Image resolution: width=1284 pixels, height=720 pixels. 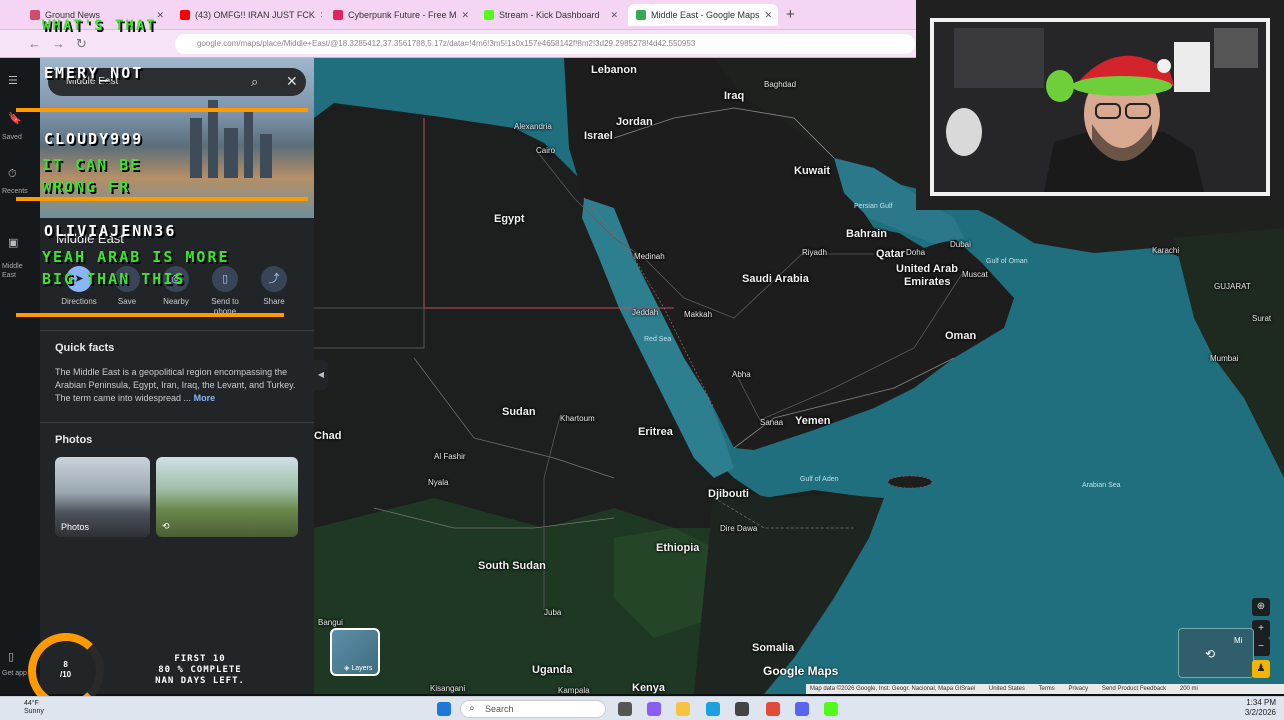 What do you see at coordinates (598, 136) in the screenshot?
I see `country-label-israel: Israel` at bounding box center [598, 136].